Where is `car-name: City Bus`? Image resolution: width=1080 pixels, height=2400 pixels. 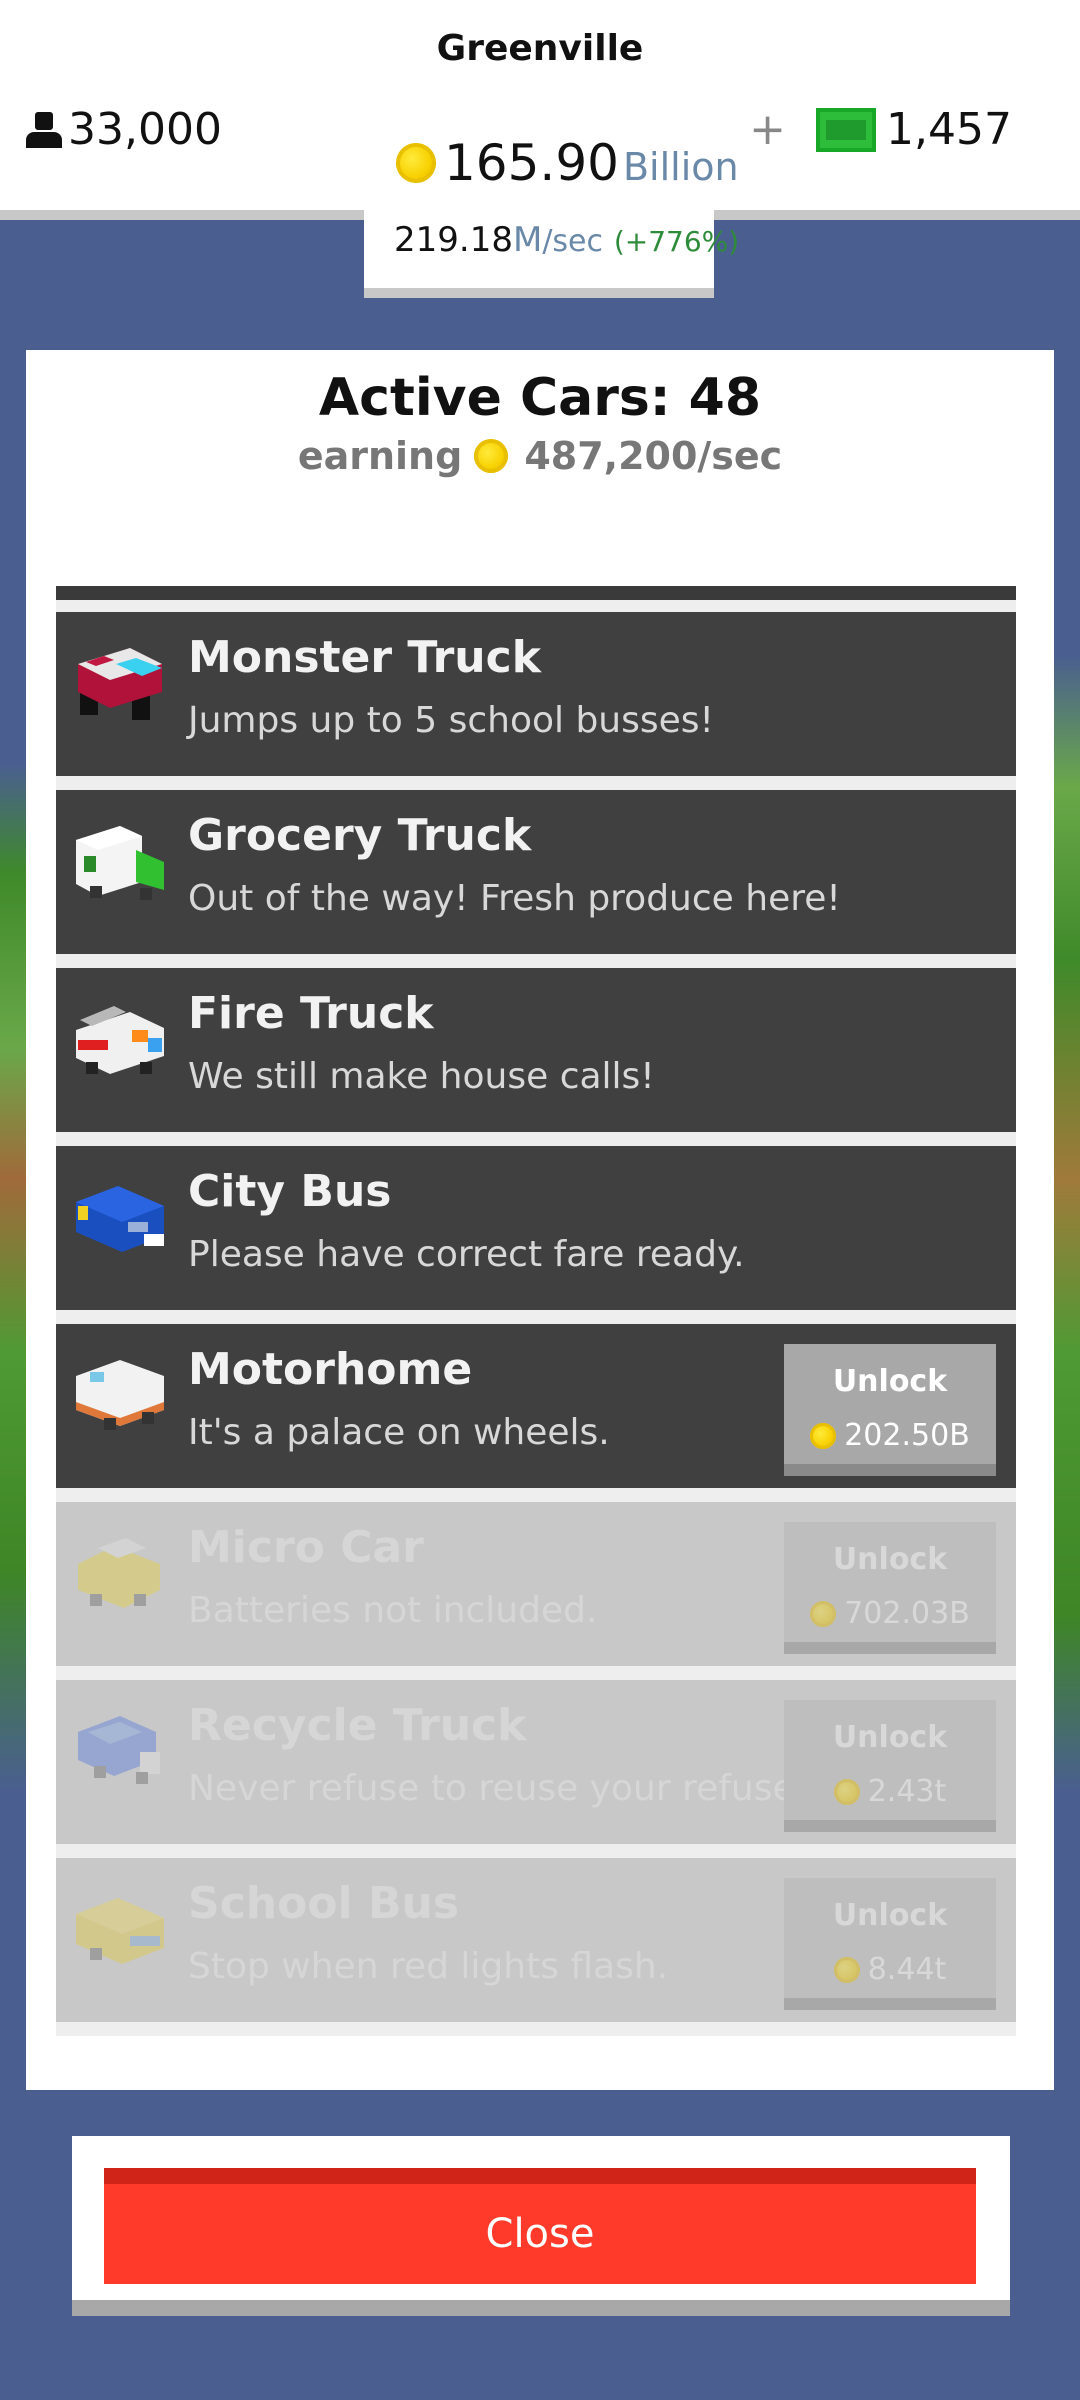 car-name: City Bus is located at coordinates (290, 1191).